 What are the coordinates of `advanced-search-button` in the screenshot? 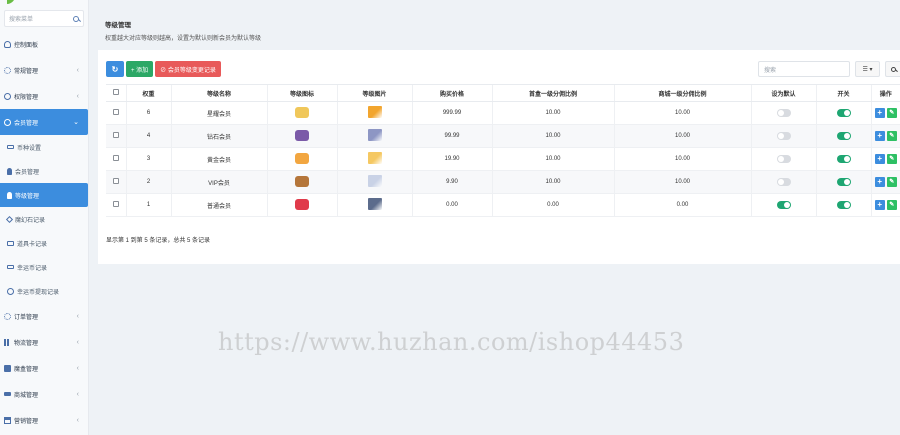 It's located at (892, 69).